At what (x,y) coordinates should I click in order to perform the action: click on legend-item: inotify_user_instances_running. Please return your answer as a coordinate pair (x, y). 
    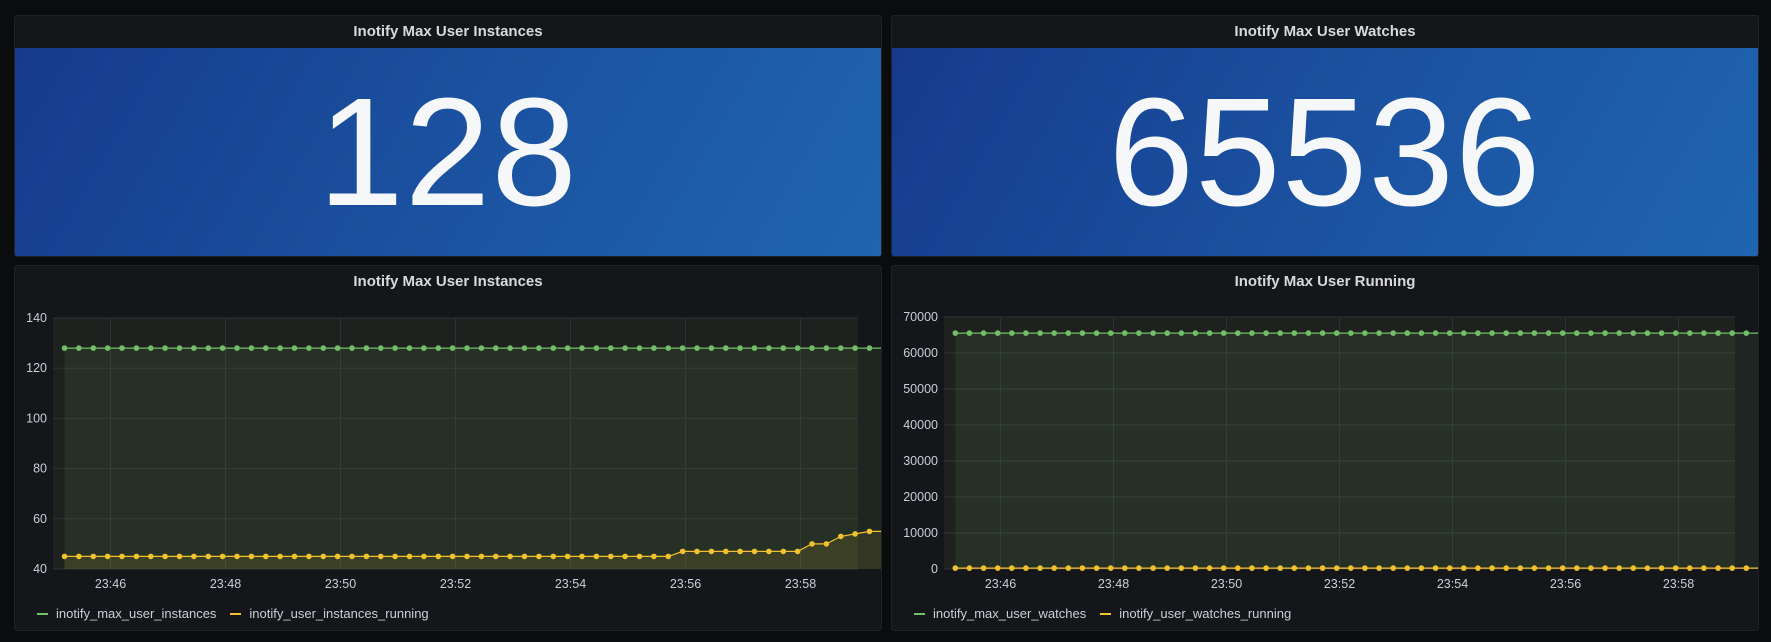
    Looking at the image, I should click on (329, 613).